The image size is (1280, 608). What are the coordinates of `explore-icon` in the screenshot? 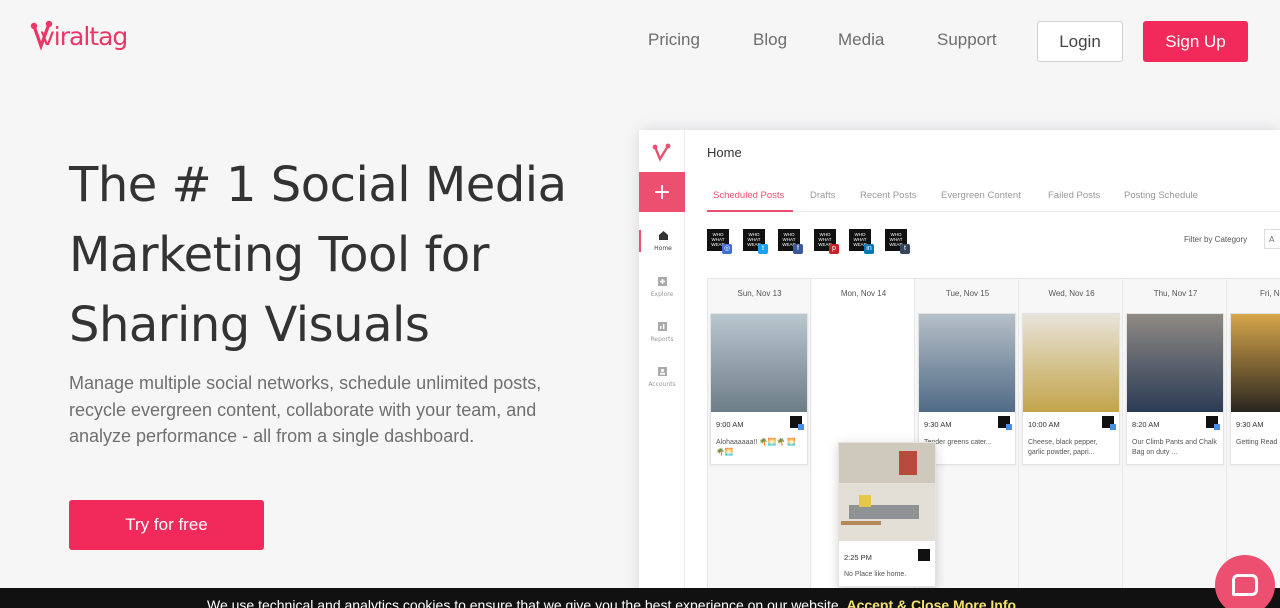 It's located at (662, 281).